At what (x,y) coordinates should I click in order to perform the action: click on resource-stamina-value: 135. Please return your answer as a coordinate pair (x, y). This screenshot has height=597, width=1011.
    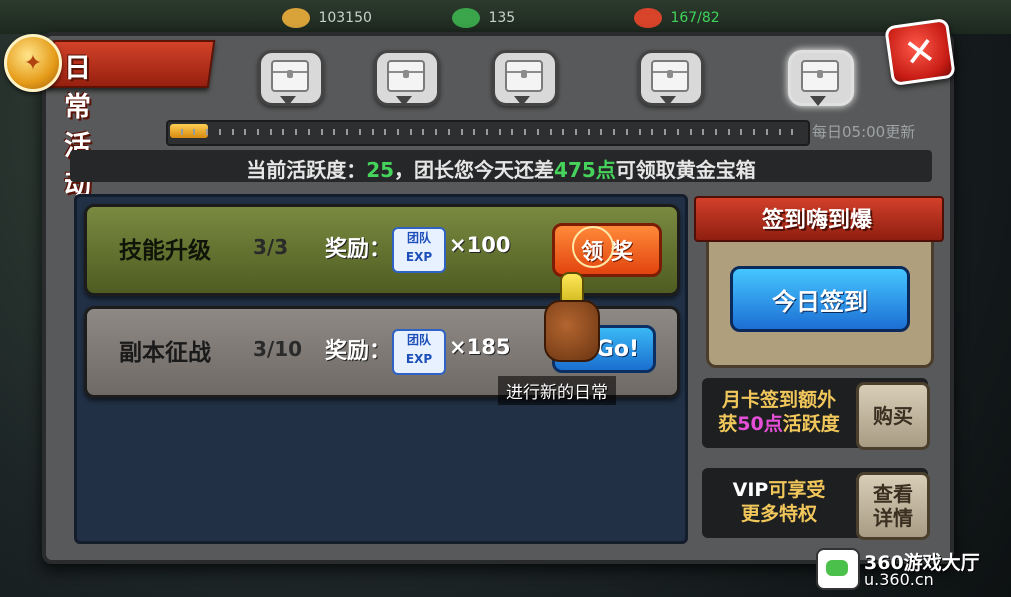
    Looking at the image, I should click on (502, 18).